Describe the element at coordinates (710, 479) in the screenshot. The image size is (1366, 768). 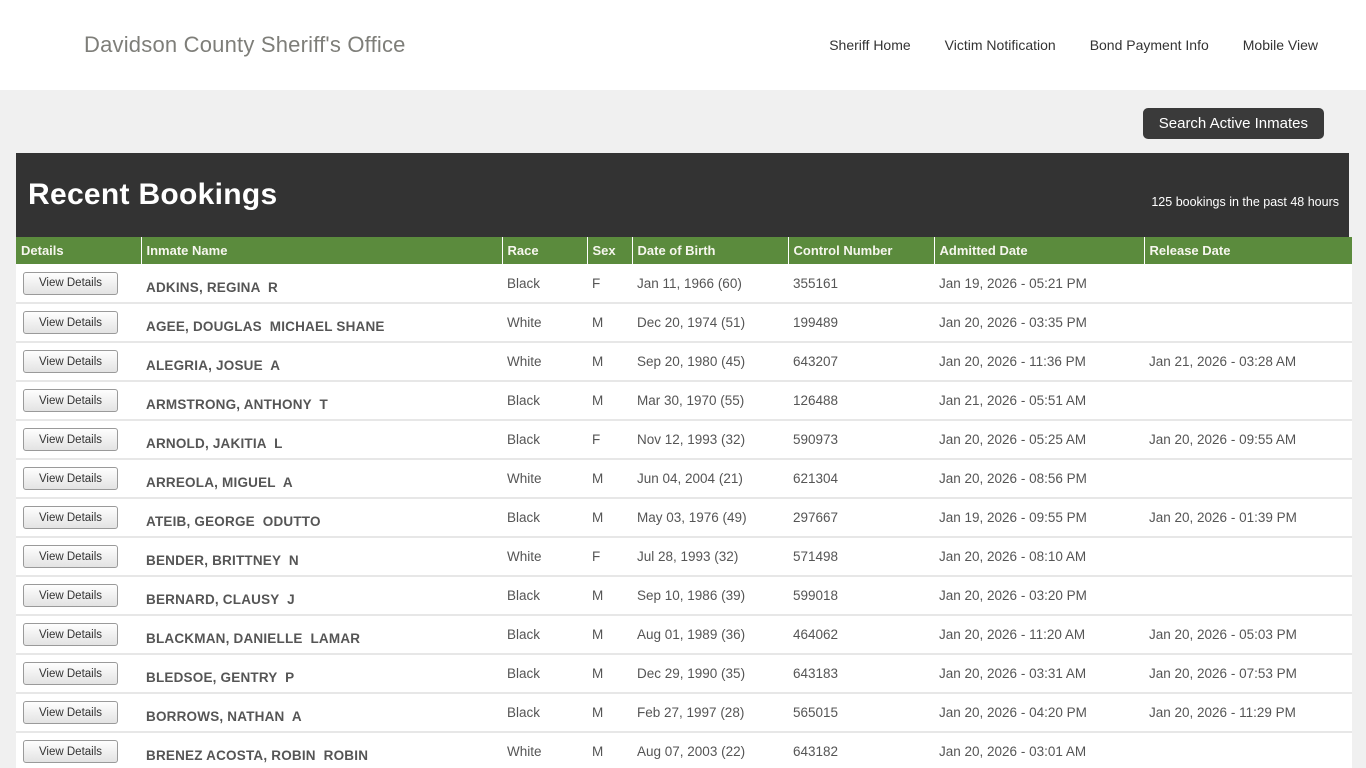
I see `date-of-birth-cell: Jun 04, 2004 (21)` at that location.